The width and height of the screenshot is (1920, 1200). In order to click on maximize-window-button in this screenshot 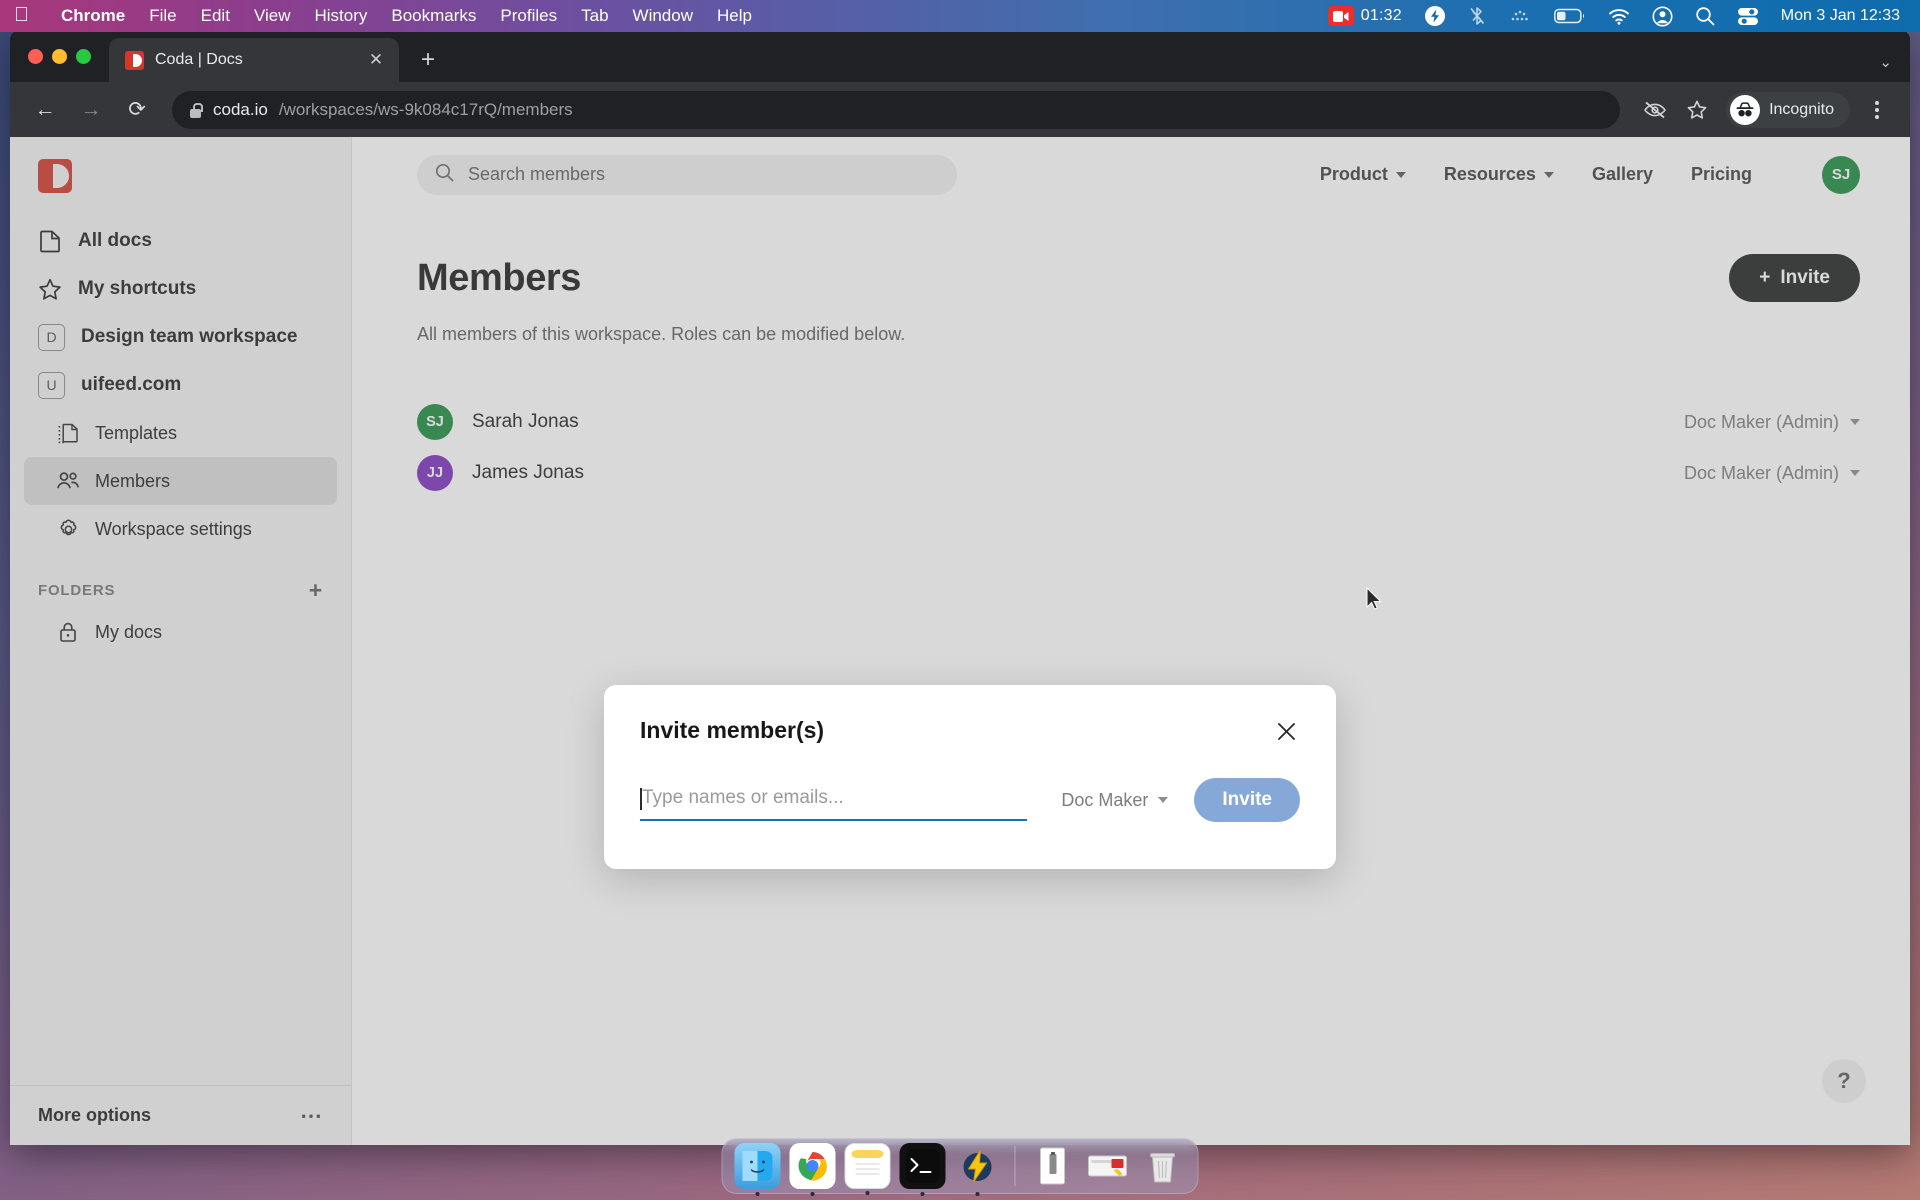, I will do `click(83, 56)`.